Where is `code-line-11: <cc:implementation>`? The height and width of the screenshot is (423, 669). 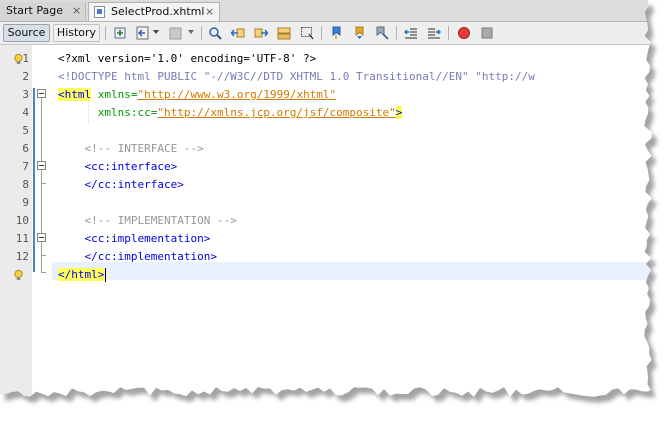
code-line-11: <cc:implementation> is located at coordinates (134, 239).